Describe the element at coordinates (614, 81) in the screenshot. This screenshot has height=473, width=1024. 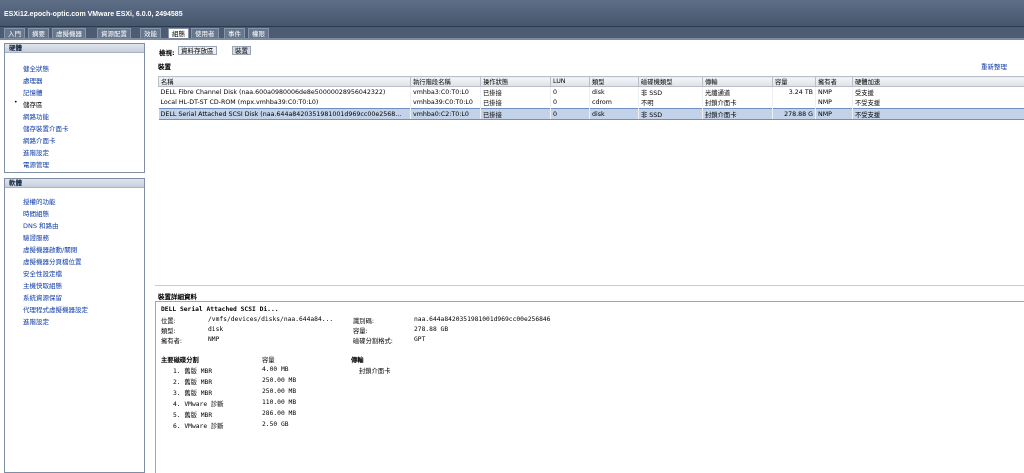
I see `column-header-type: 類型` at that location.